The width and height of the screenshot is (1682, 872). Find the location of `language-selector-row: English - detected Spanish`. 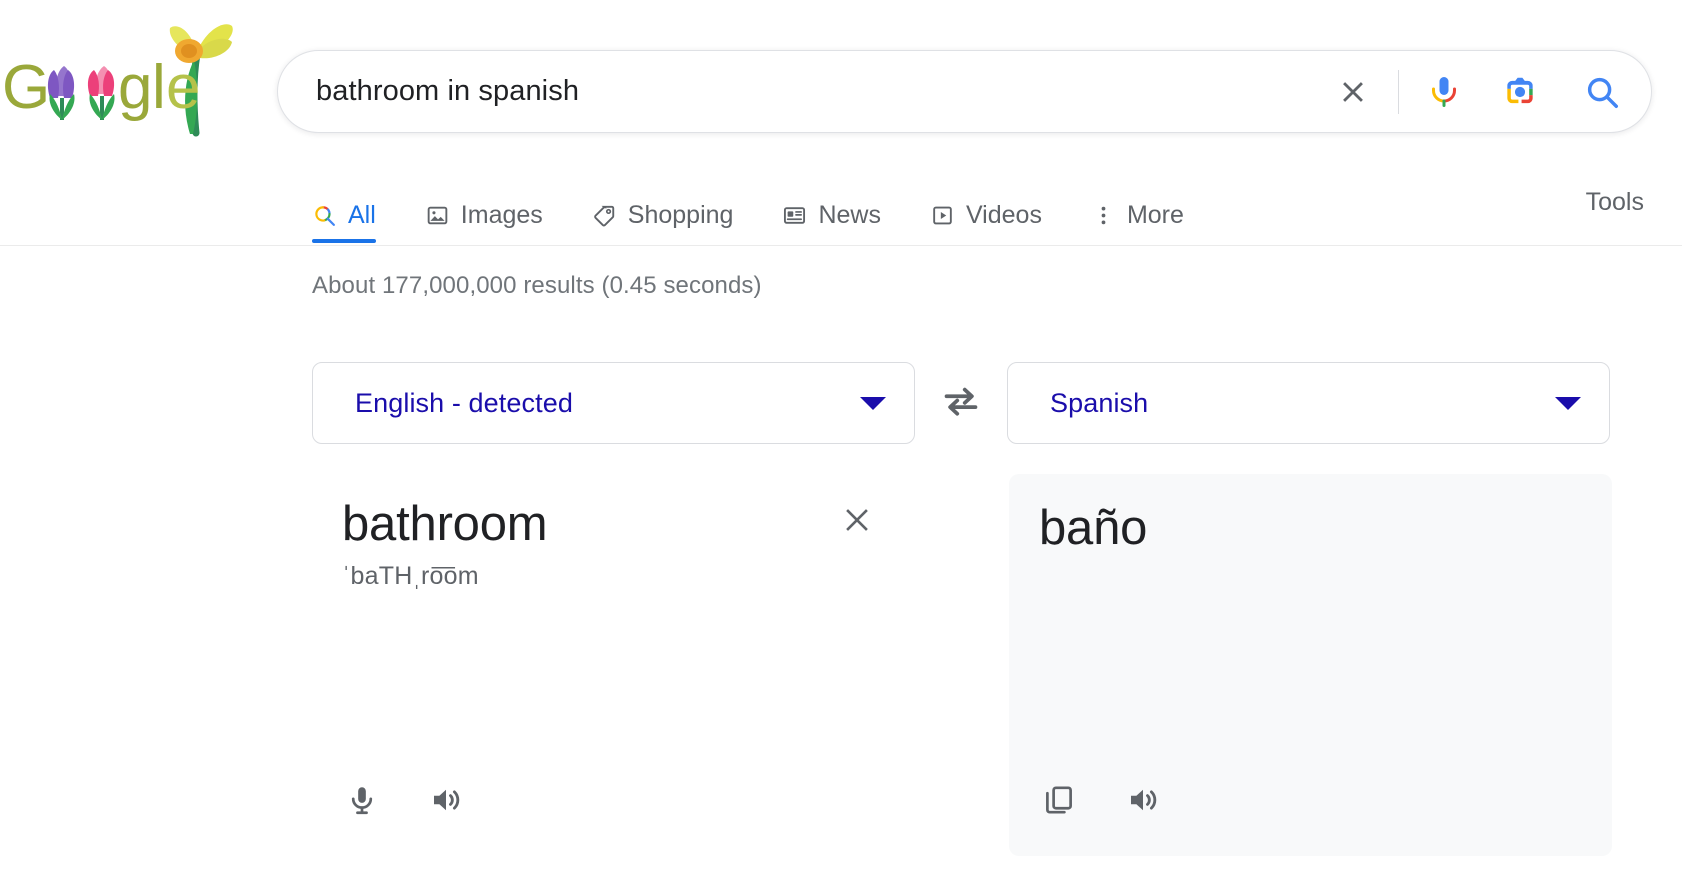

language-selector-row: English - detected Spanish is located at coordinates (962, 403).